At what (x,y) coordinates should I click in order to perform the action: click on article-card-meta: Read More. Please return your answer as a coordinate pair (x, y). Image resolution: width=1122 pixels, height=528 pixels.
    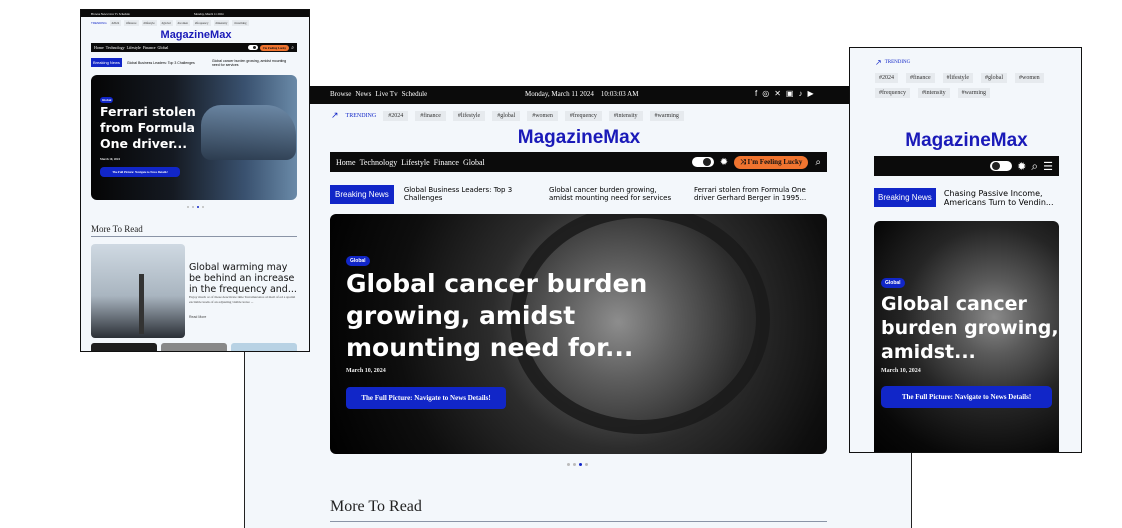
    Looking at the image, I should click on (197, 317).